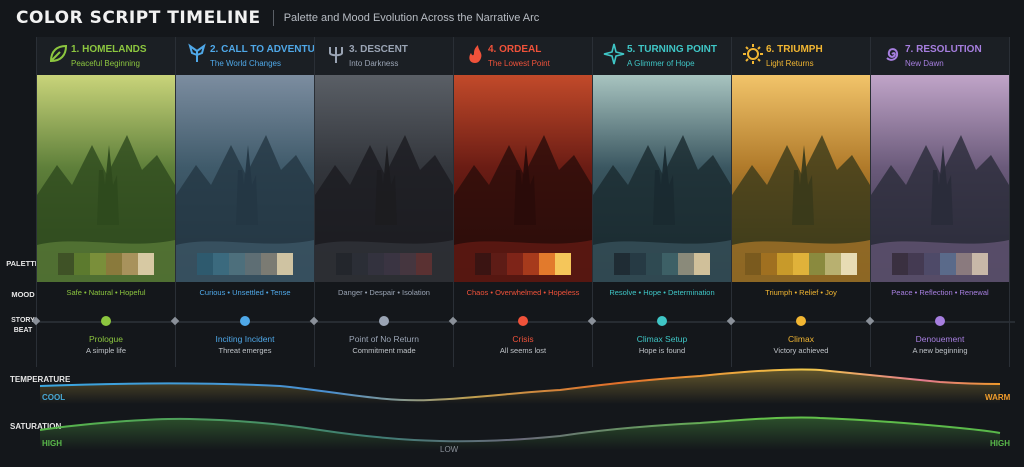 The image size is (1024, 467). I want to click on act-subtitle: Light Returns, so click(790, 63).